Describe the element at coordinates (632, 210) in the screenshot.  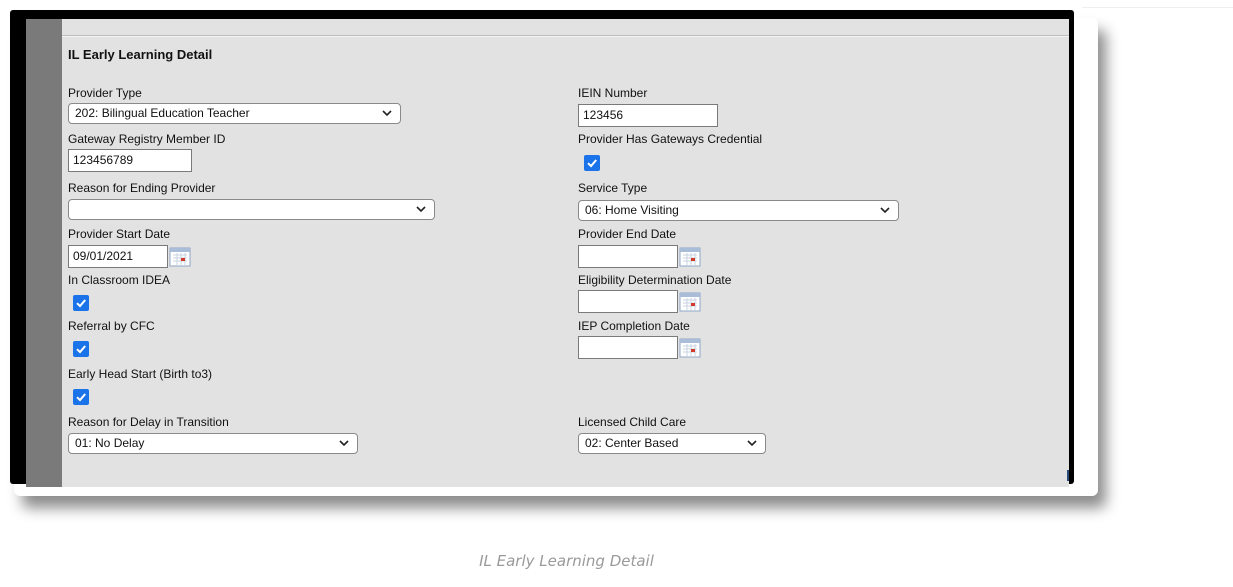
I see `service-type-value: 06: Home Visiting` at that location.